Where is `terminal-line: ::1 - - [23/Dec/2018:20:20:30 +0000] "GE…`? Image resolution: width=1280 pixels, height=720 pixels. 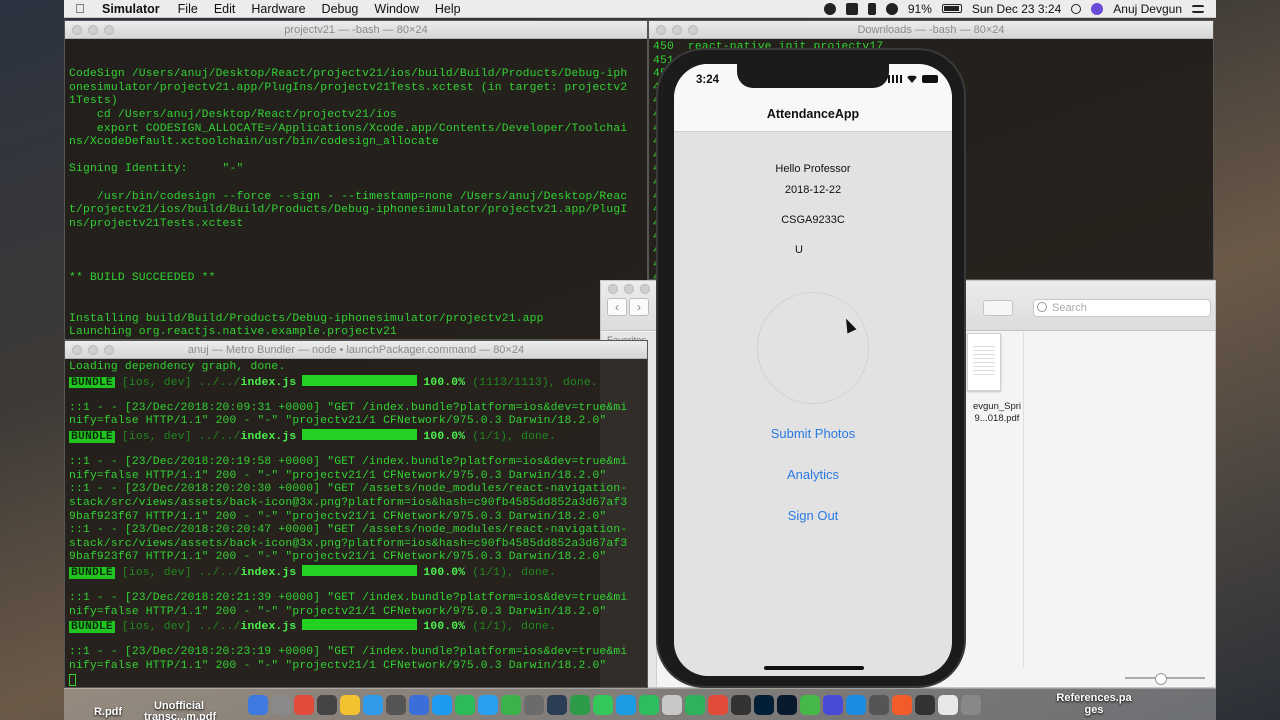
terminal-line: ::1 - - [23/Dec/2018:20:20:30 +0000] "GE… is located at coordinates (348, 489).